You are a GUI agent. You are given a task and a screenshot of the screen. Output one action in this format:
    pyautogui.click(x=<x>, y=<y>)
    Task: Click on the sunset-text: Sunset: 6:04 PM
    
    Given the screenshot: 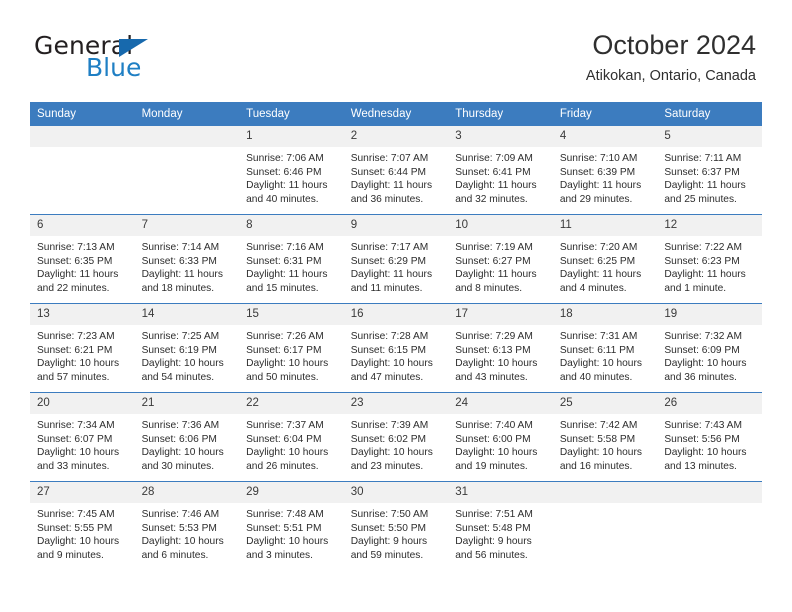 What is the action you would take?
    pyautogui.click(x=284, y=439)
    